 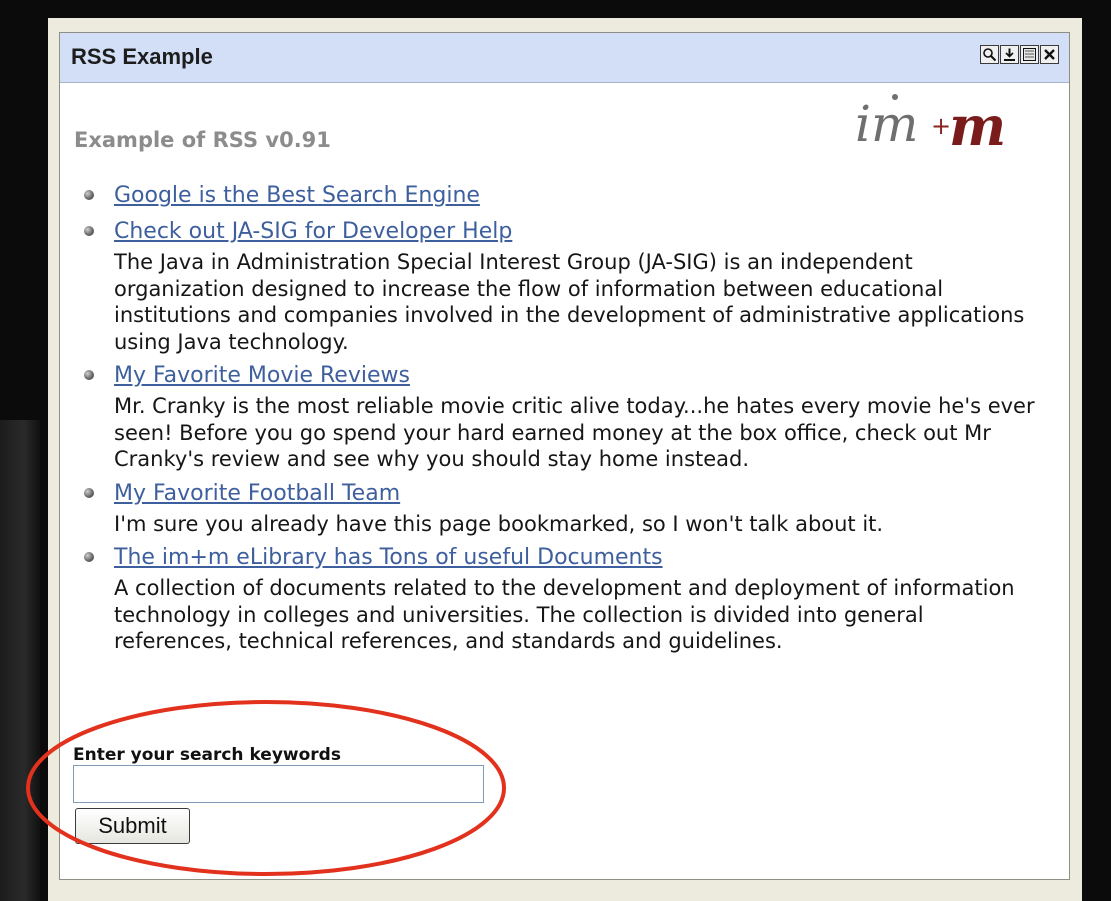 What do you see at coordinates (1049, 54) in the screenshot?
I see `close-icon` at bounding box center [1049, 54].